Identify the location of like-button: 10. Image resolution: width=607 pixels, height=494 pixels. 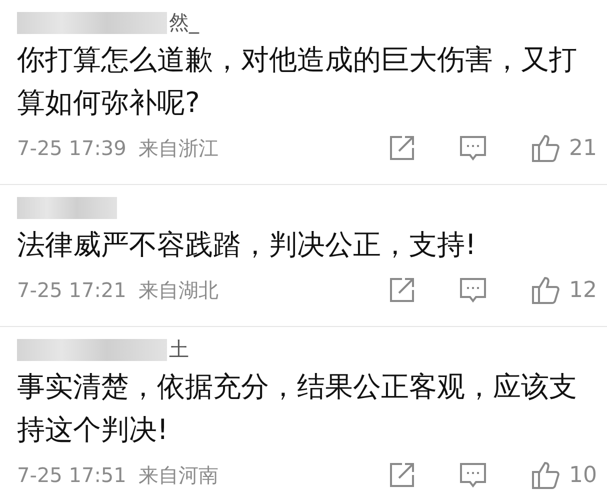
(564, 475).